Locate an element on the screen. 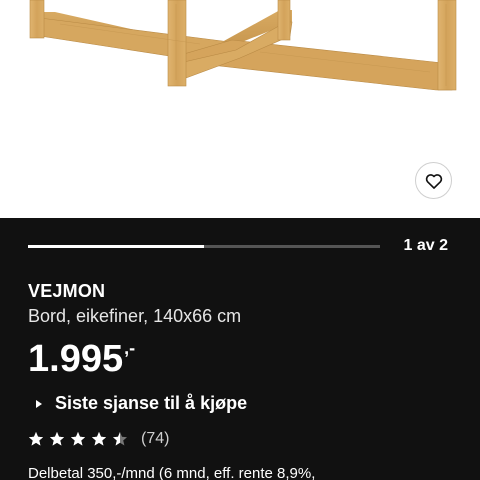 Image resolution: width=480 pixels, height=480 pixels. triangle-right-icon is located at coordinates (39, 403).